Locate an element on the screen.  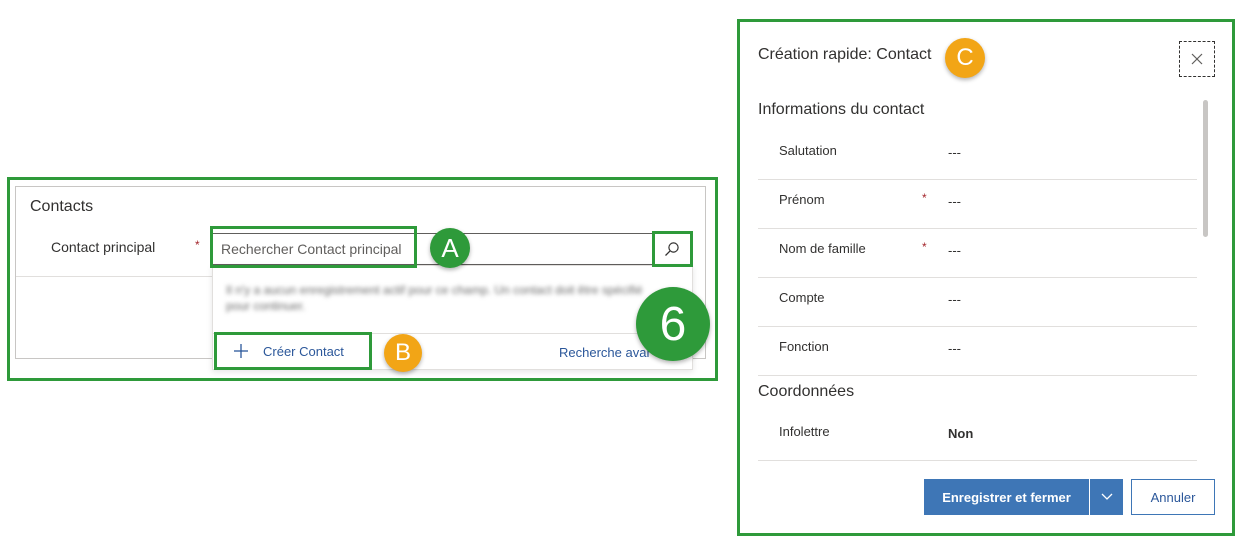
step-marker: 6 is located at coordinates (673, 324).